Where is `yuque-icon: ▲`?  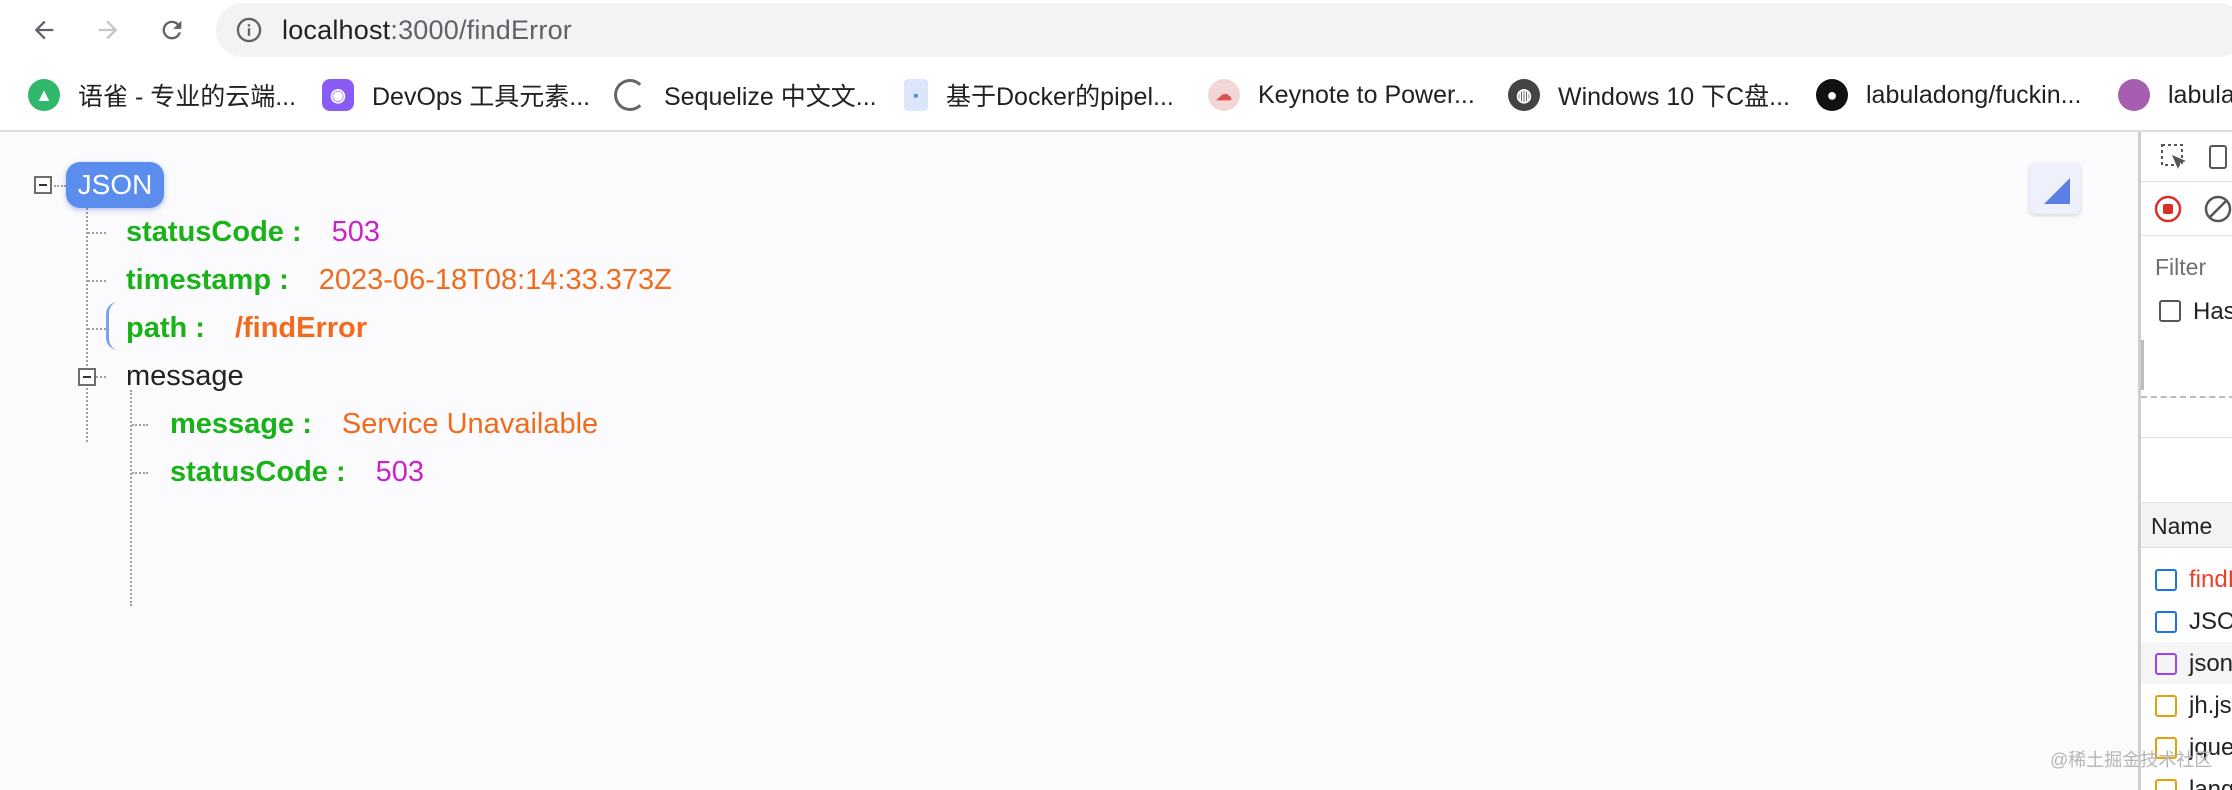 yuque-icon: ▲ is located at coordinates (44, 95).